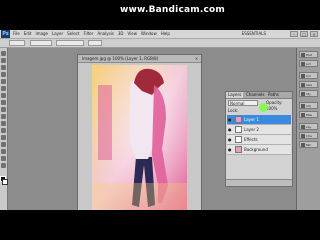 The width and height of the screenshot is (320, 240). I want to click on dodge-tool-icon, so click(3, 137).